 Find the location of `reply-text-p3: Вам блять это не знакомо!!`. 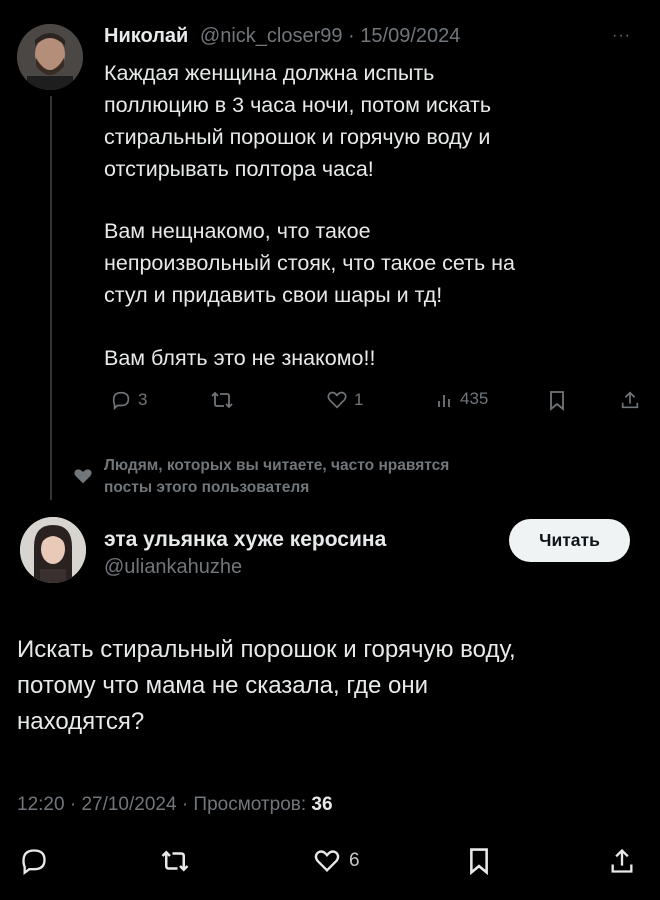

reply-text-p3: Вам блять это не знакомо!! is located at coordinates (240, 358).